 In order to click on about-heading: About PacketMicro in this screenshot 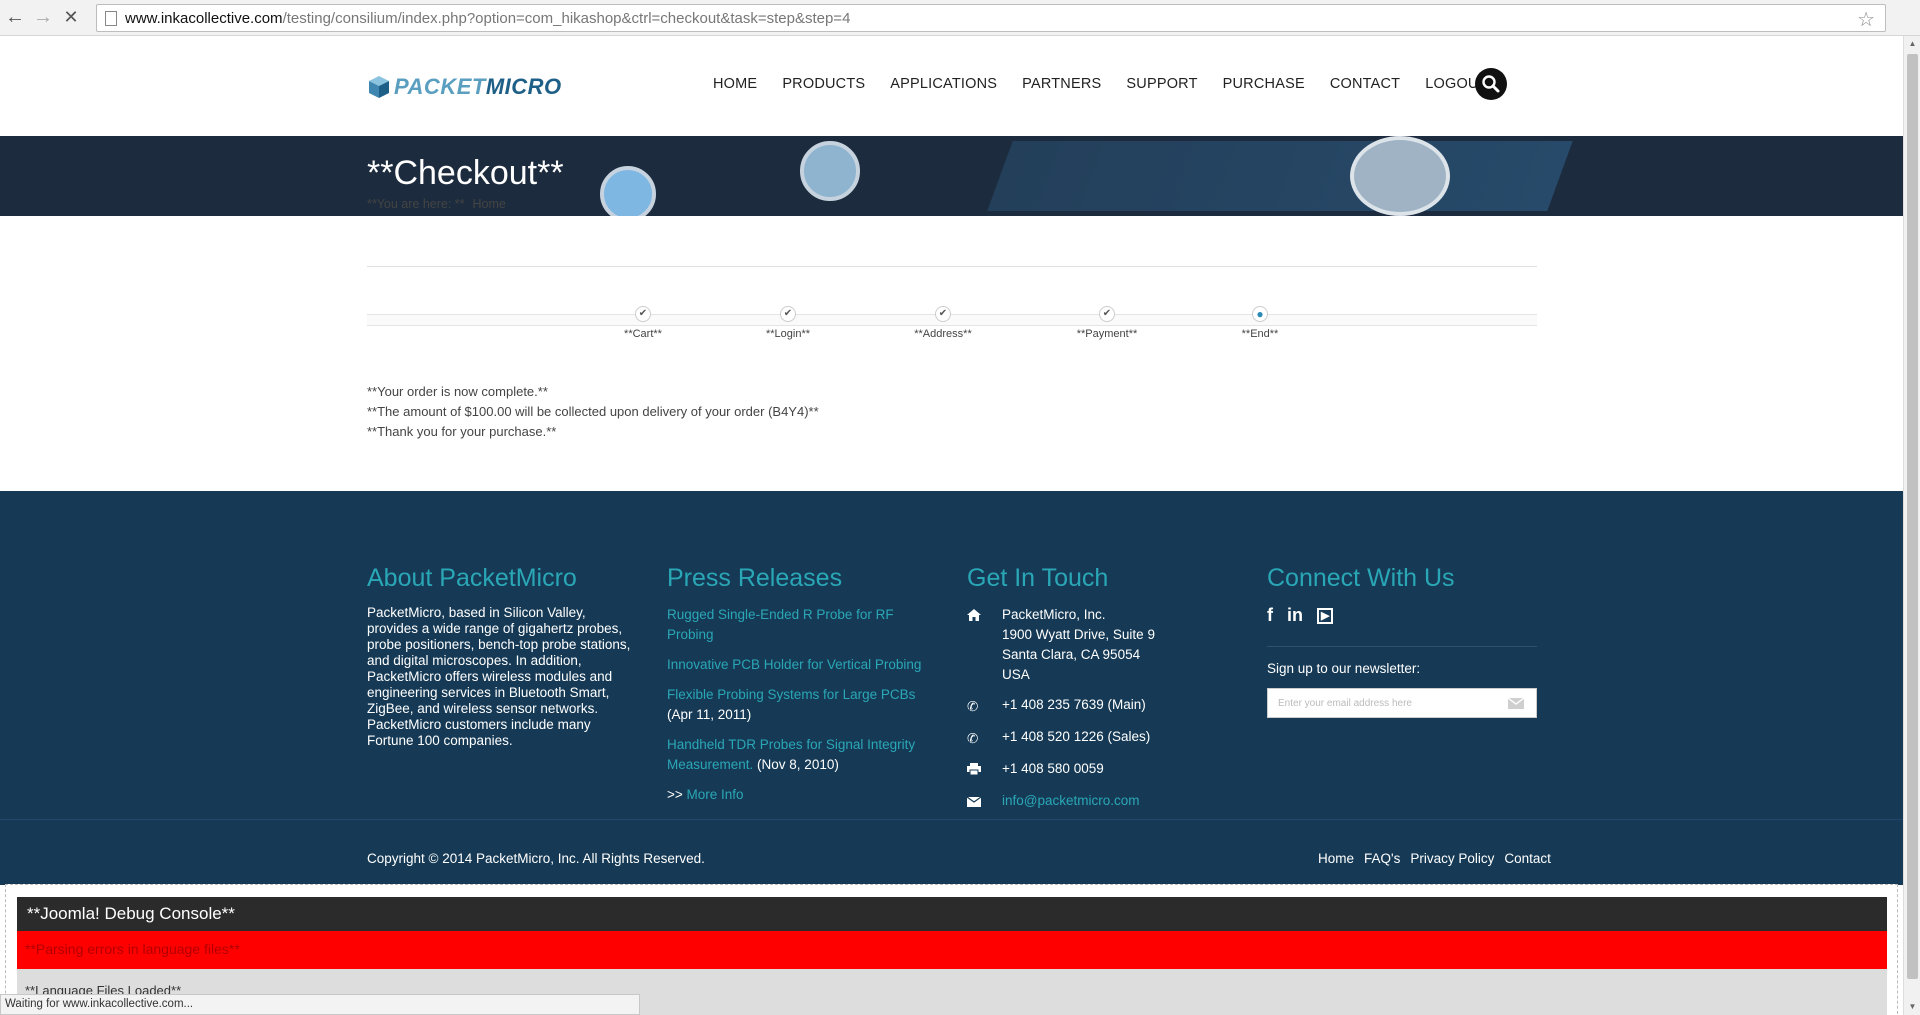, I will do `click(472, 578)`.